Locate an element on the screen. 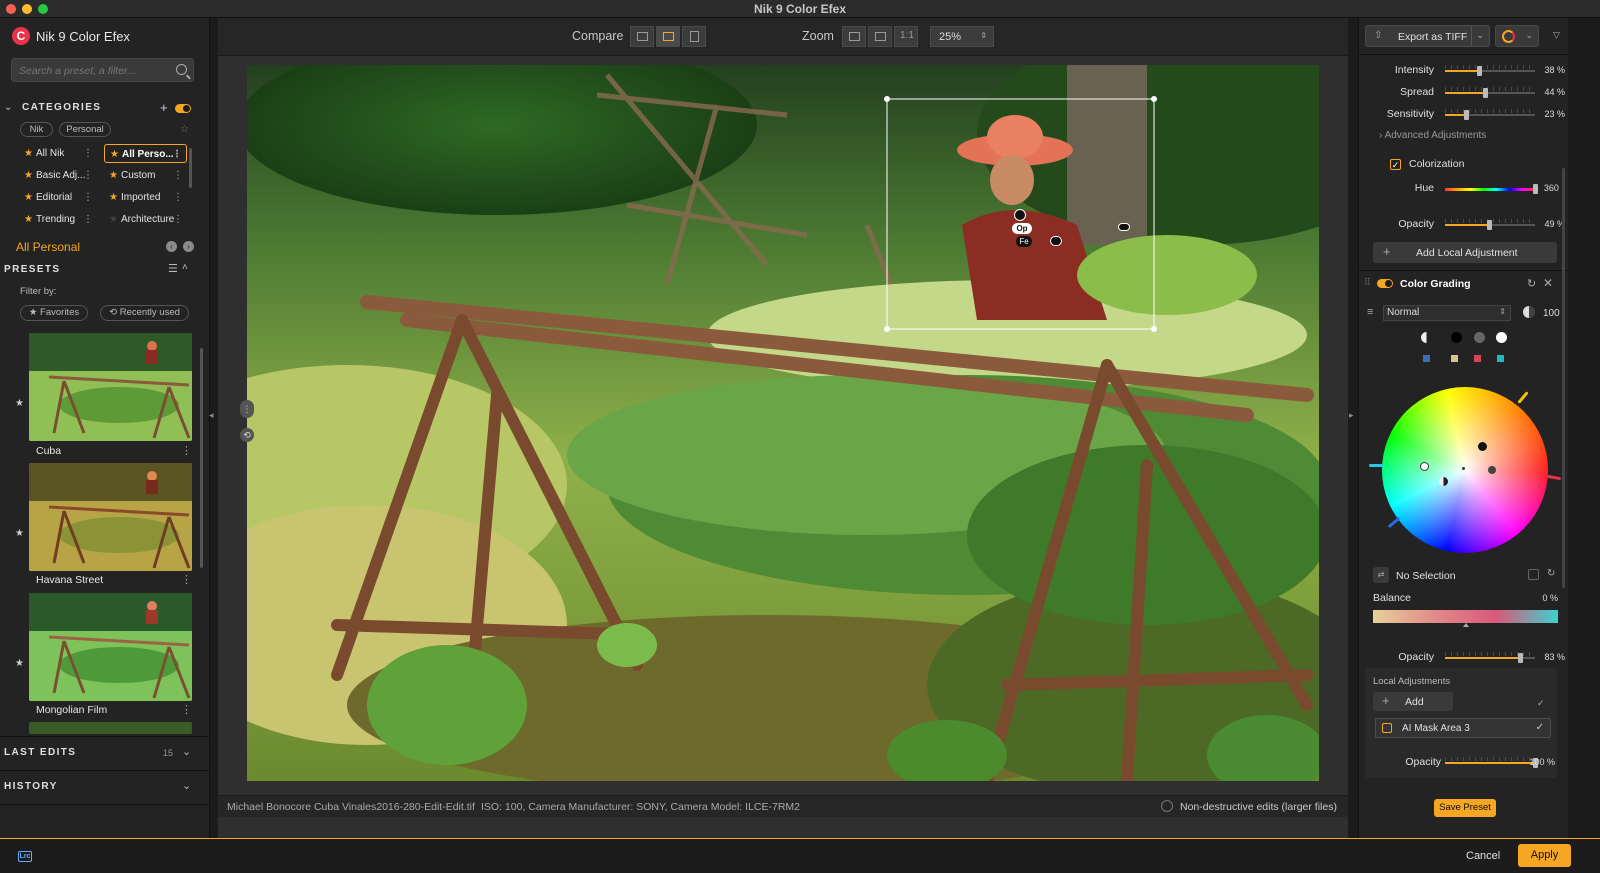 This screenshot has height=873, width=1600. category-item: ★ Trending ⋮ is located at coordinates (58, 219).